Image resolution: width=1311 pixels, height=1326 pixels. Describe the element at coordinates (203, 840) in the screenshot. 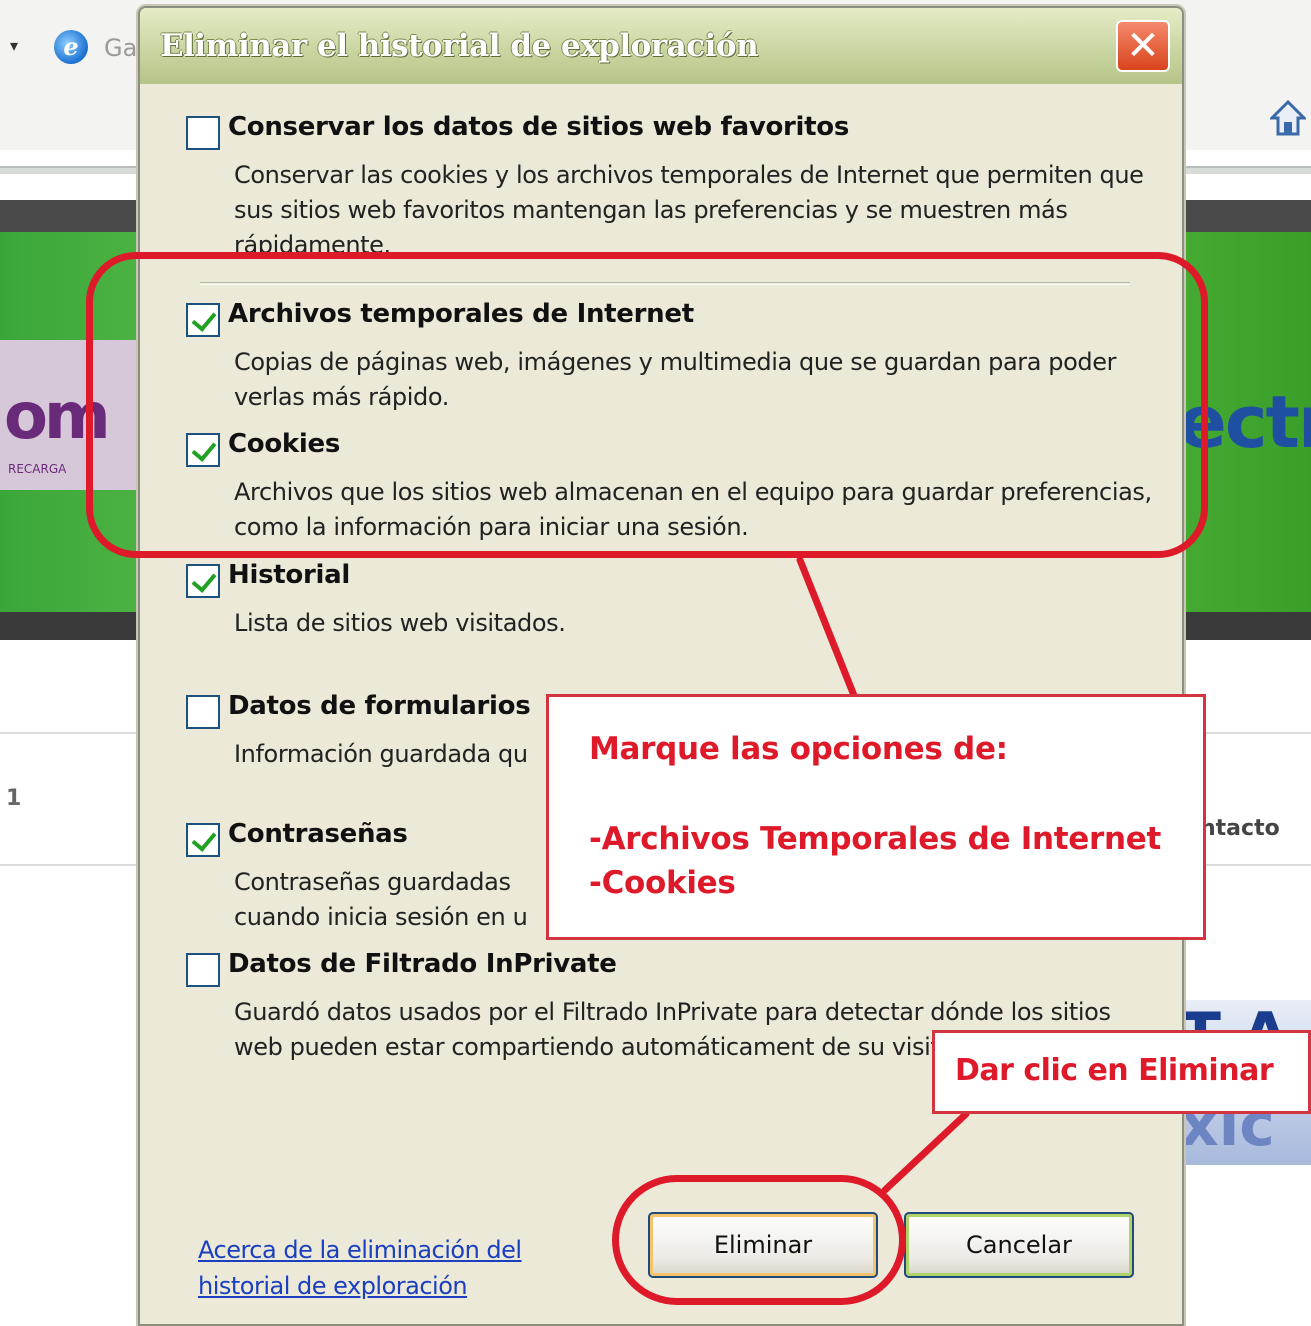

I see `checkbox-passwords` at that location.